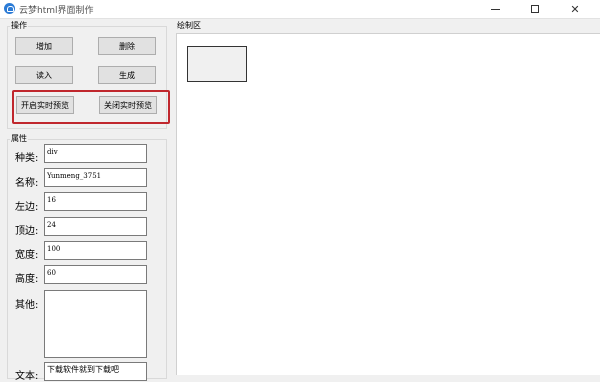  Describe the element at coordinates (27, 255) in the screenshot. I see `width-label: 宽度:` at that location.